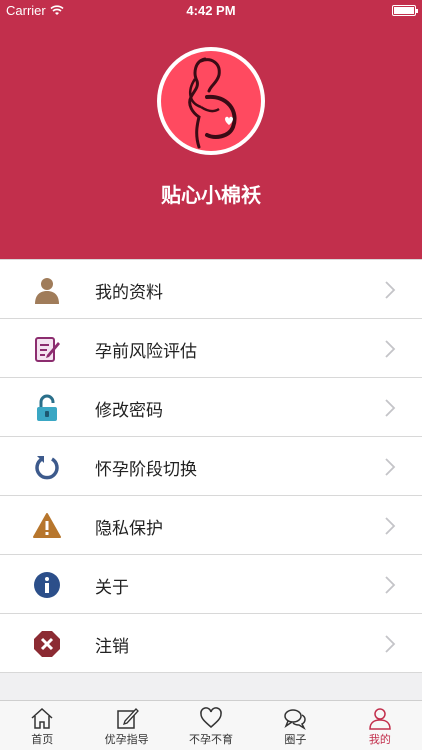 The height and width of the screenshot is (750, 422). I want to click on tab-mine: 我的, so click(380, 725).